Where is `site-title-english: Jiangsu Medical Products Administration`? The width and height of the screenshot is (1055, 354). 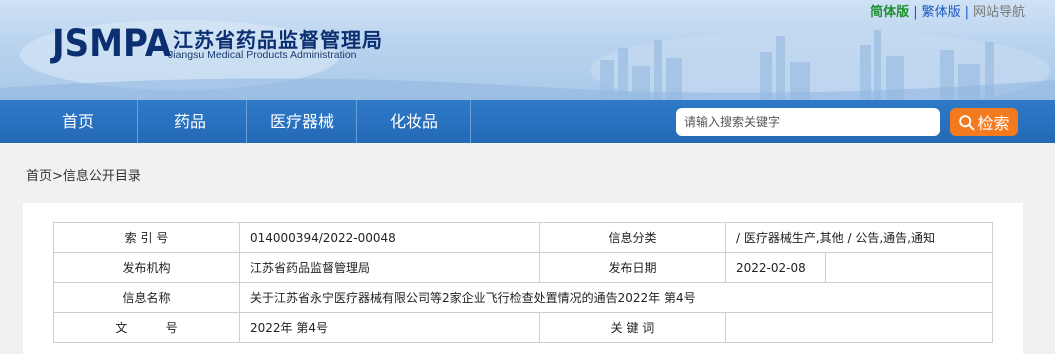 site-title-english: Jiangsu Medical Products Administration is located at coordinates (262, 55).